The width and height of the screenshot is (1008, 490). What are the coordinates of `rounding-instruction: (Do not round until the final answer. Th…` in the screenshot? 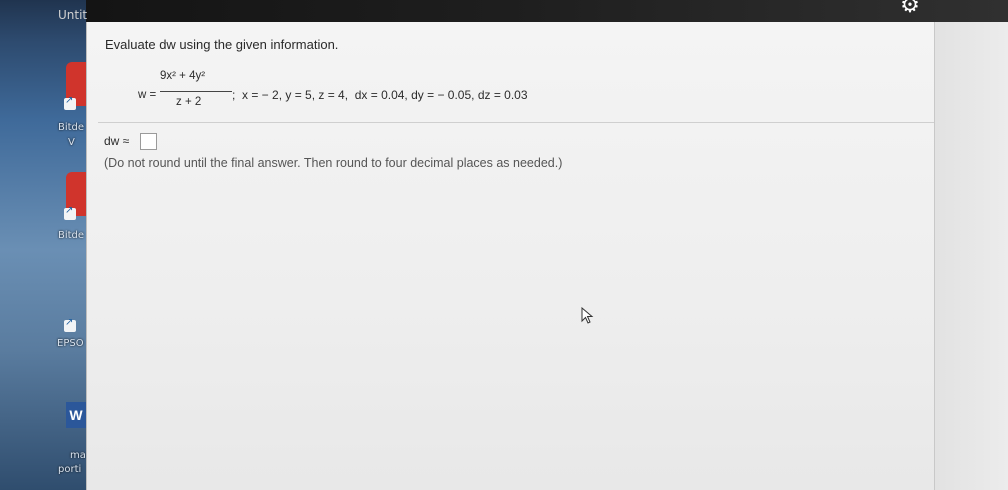 It's located at (333, 163).